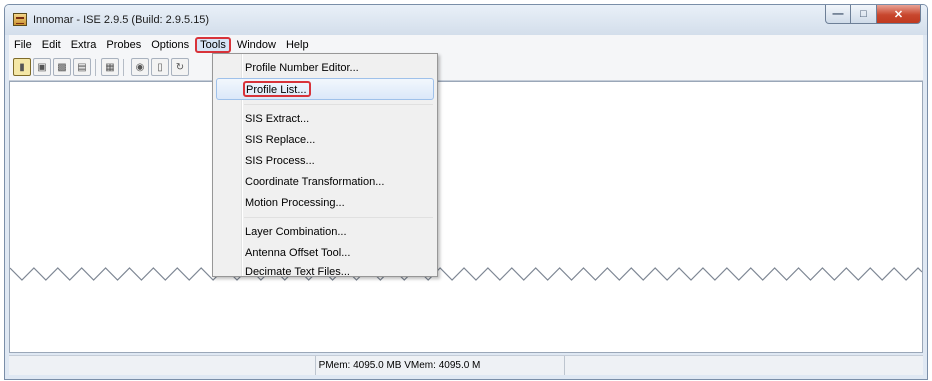 The image size is (932, 381). I want to click on save-button: ▩, so click(62, 67).